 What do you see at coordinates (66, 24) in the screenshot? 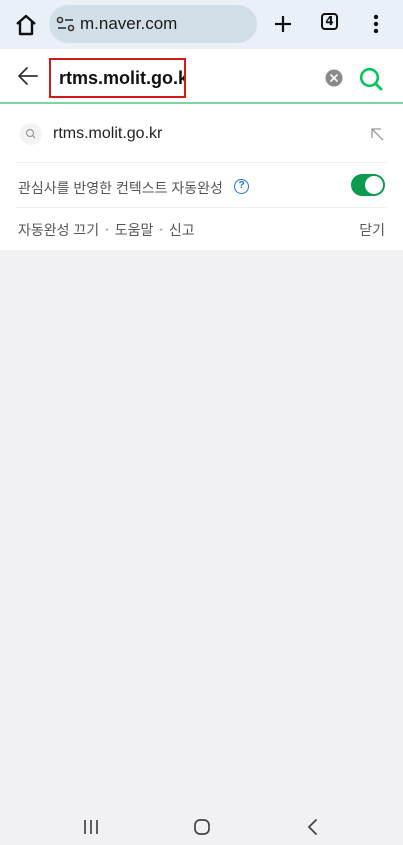
I see `tune-icon` at bounding box center [66, 24].